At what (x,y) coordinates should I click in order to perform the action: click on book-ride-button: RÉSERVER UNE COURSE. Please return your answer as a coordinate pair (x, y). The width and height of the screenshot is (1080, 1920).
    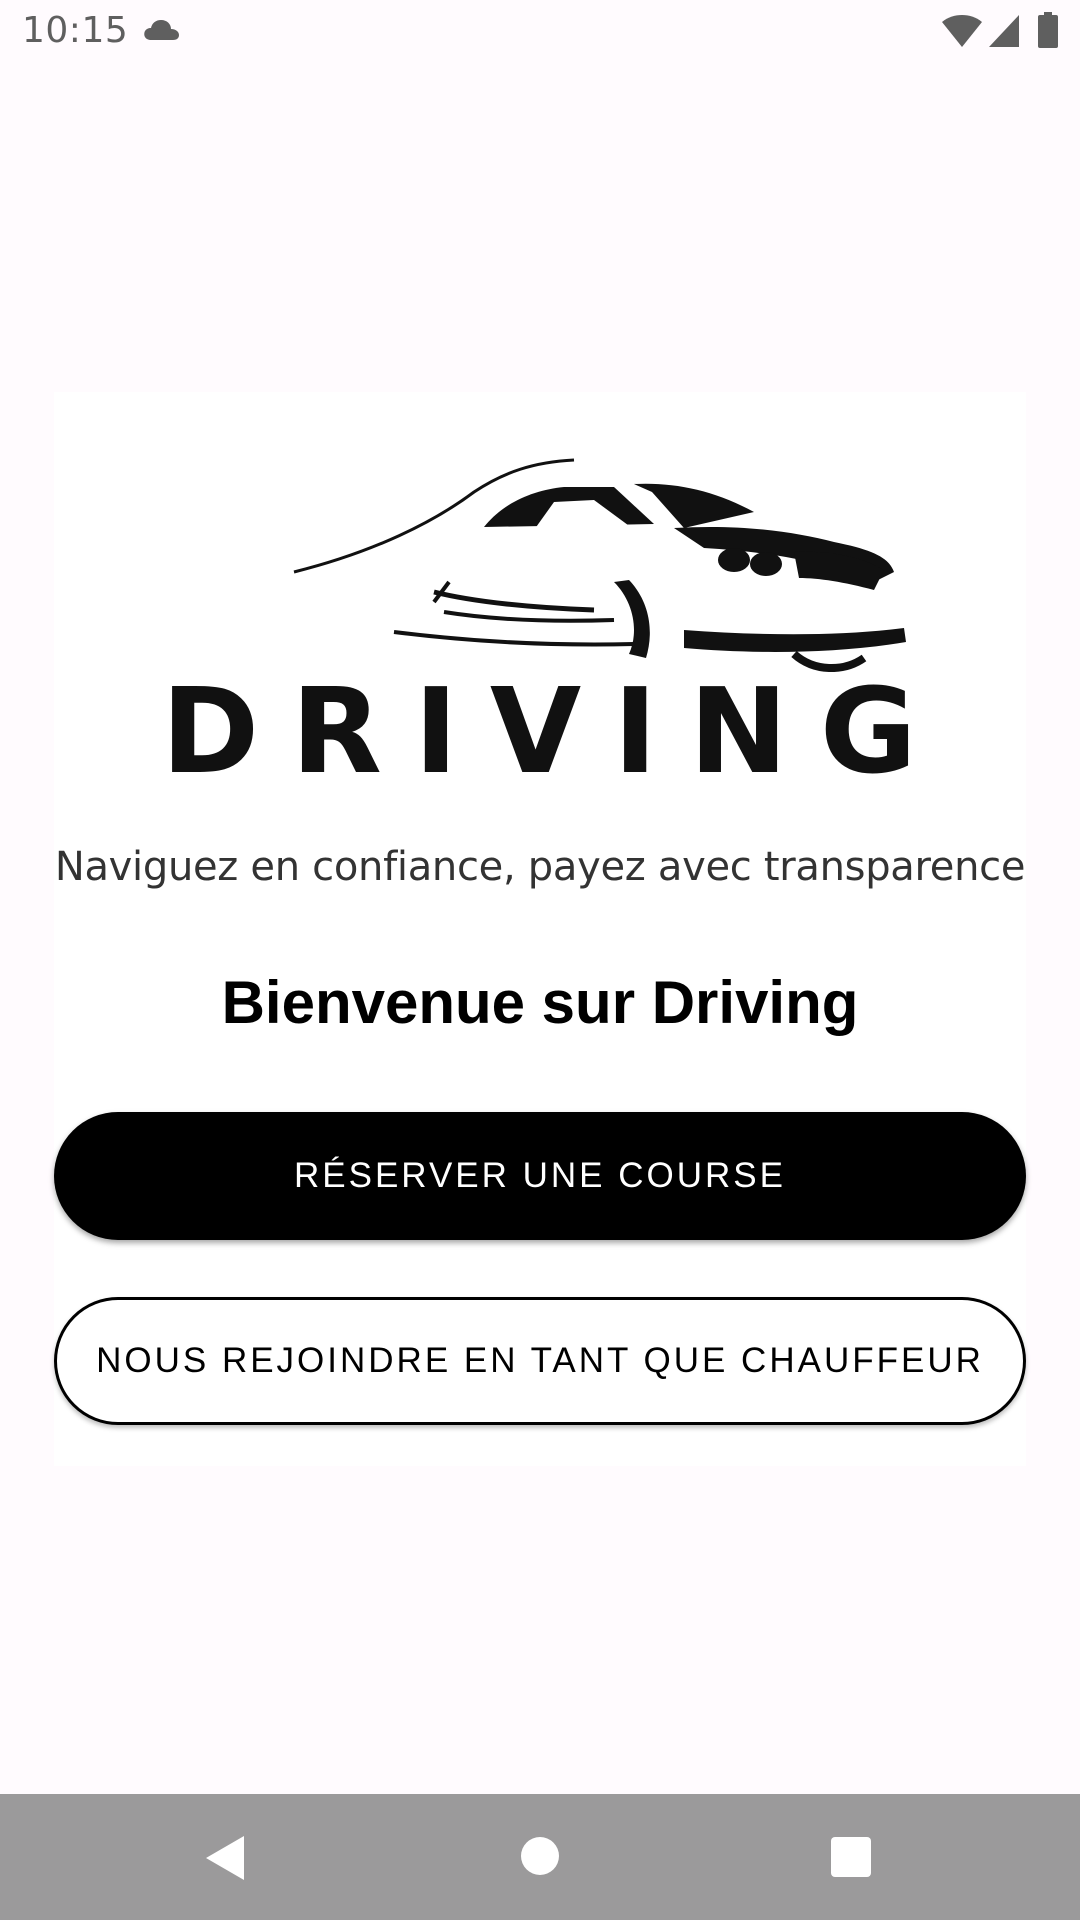
    Looking at the image, I should click on (540, 1176).